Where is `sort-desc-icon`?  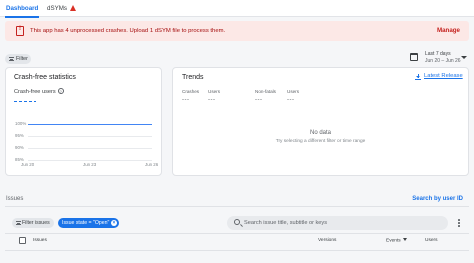 sort-desc-icon is located at coordinates (404, 239).